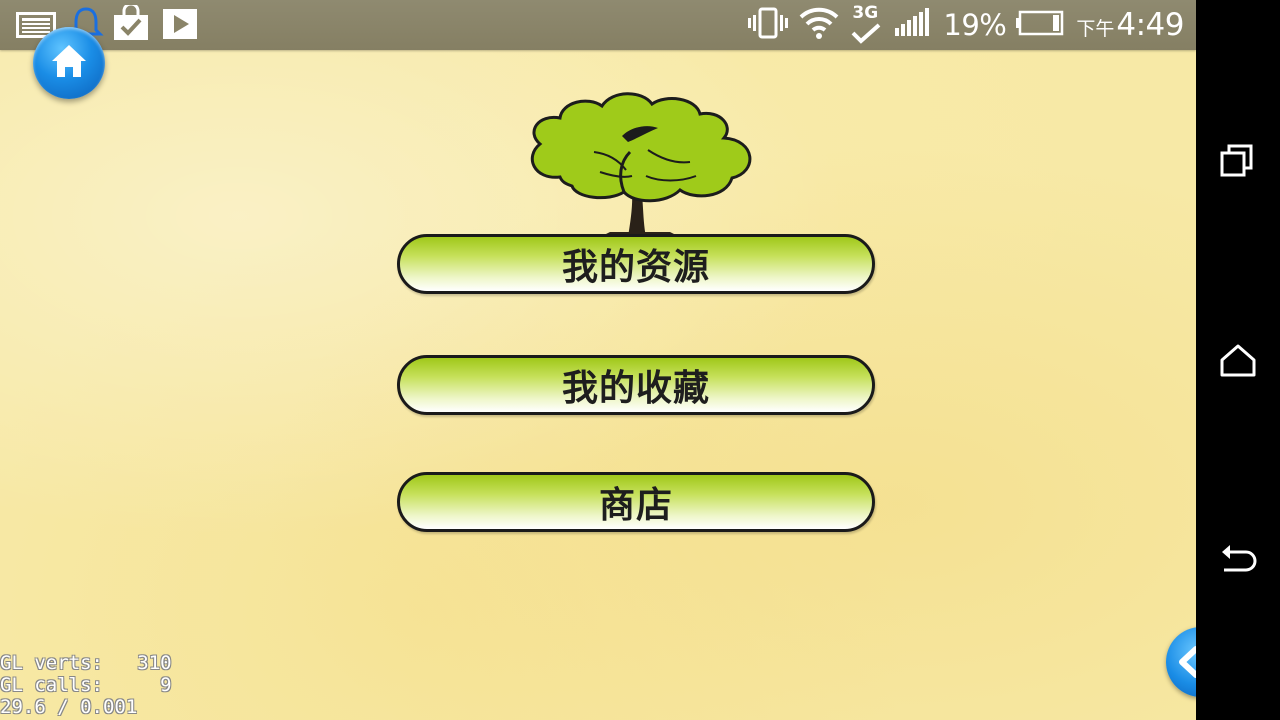  What do you see at coordinates (180, 26) in the screenshot?
I see `play-store-icon` at bounding box center [180, 26].